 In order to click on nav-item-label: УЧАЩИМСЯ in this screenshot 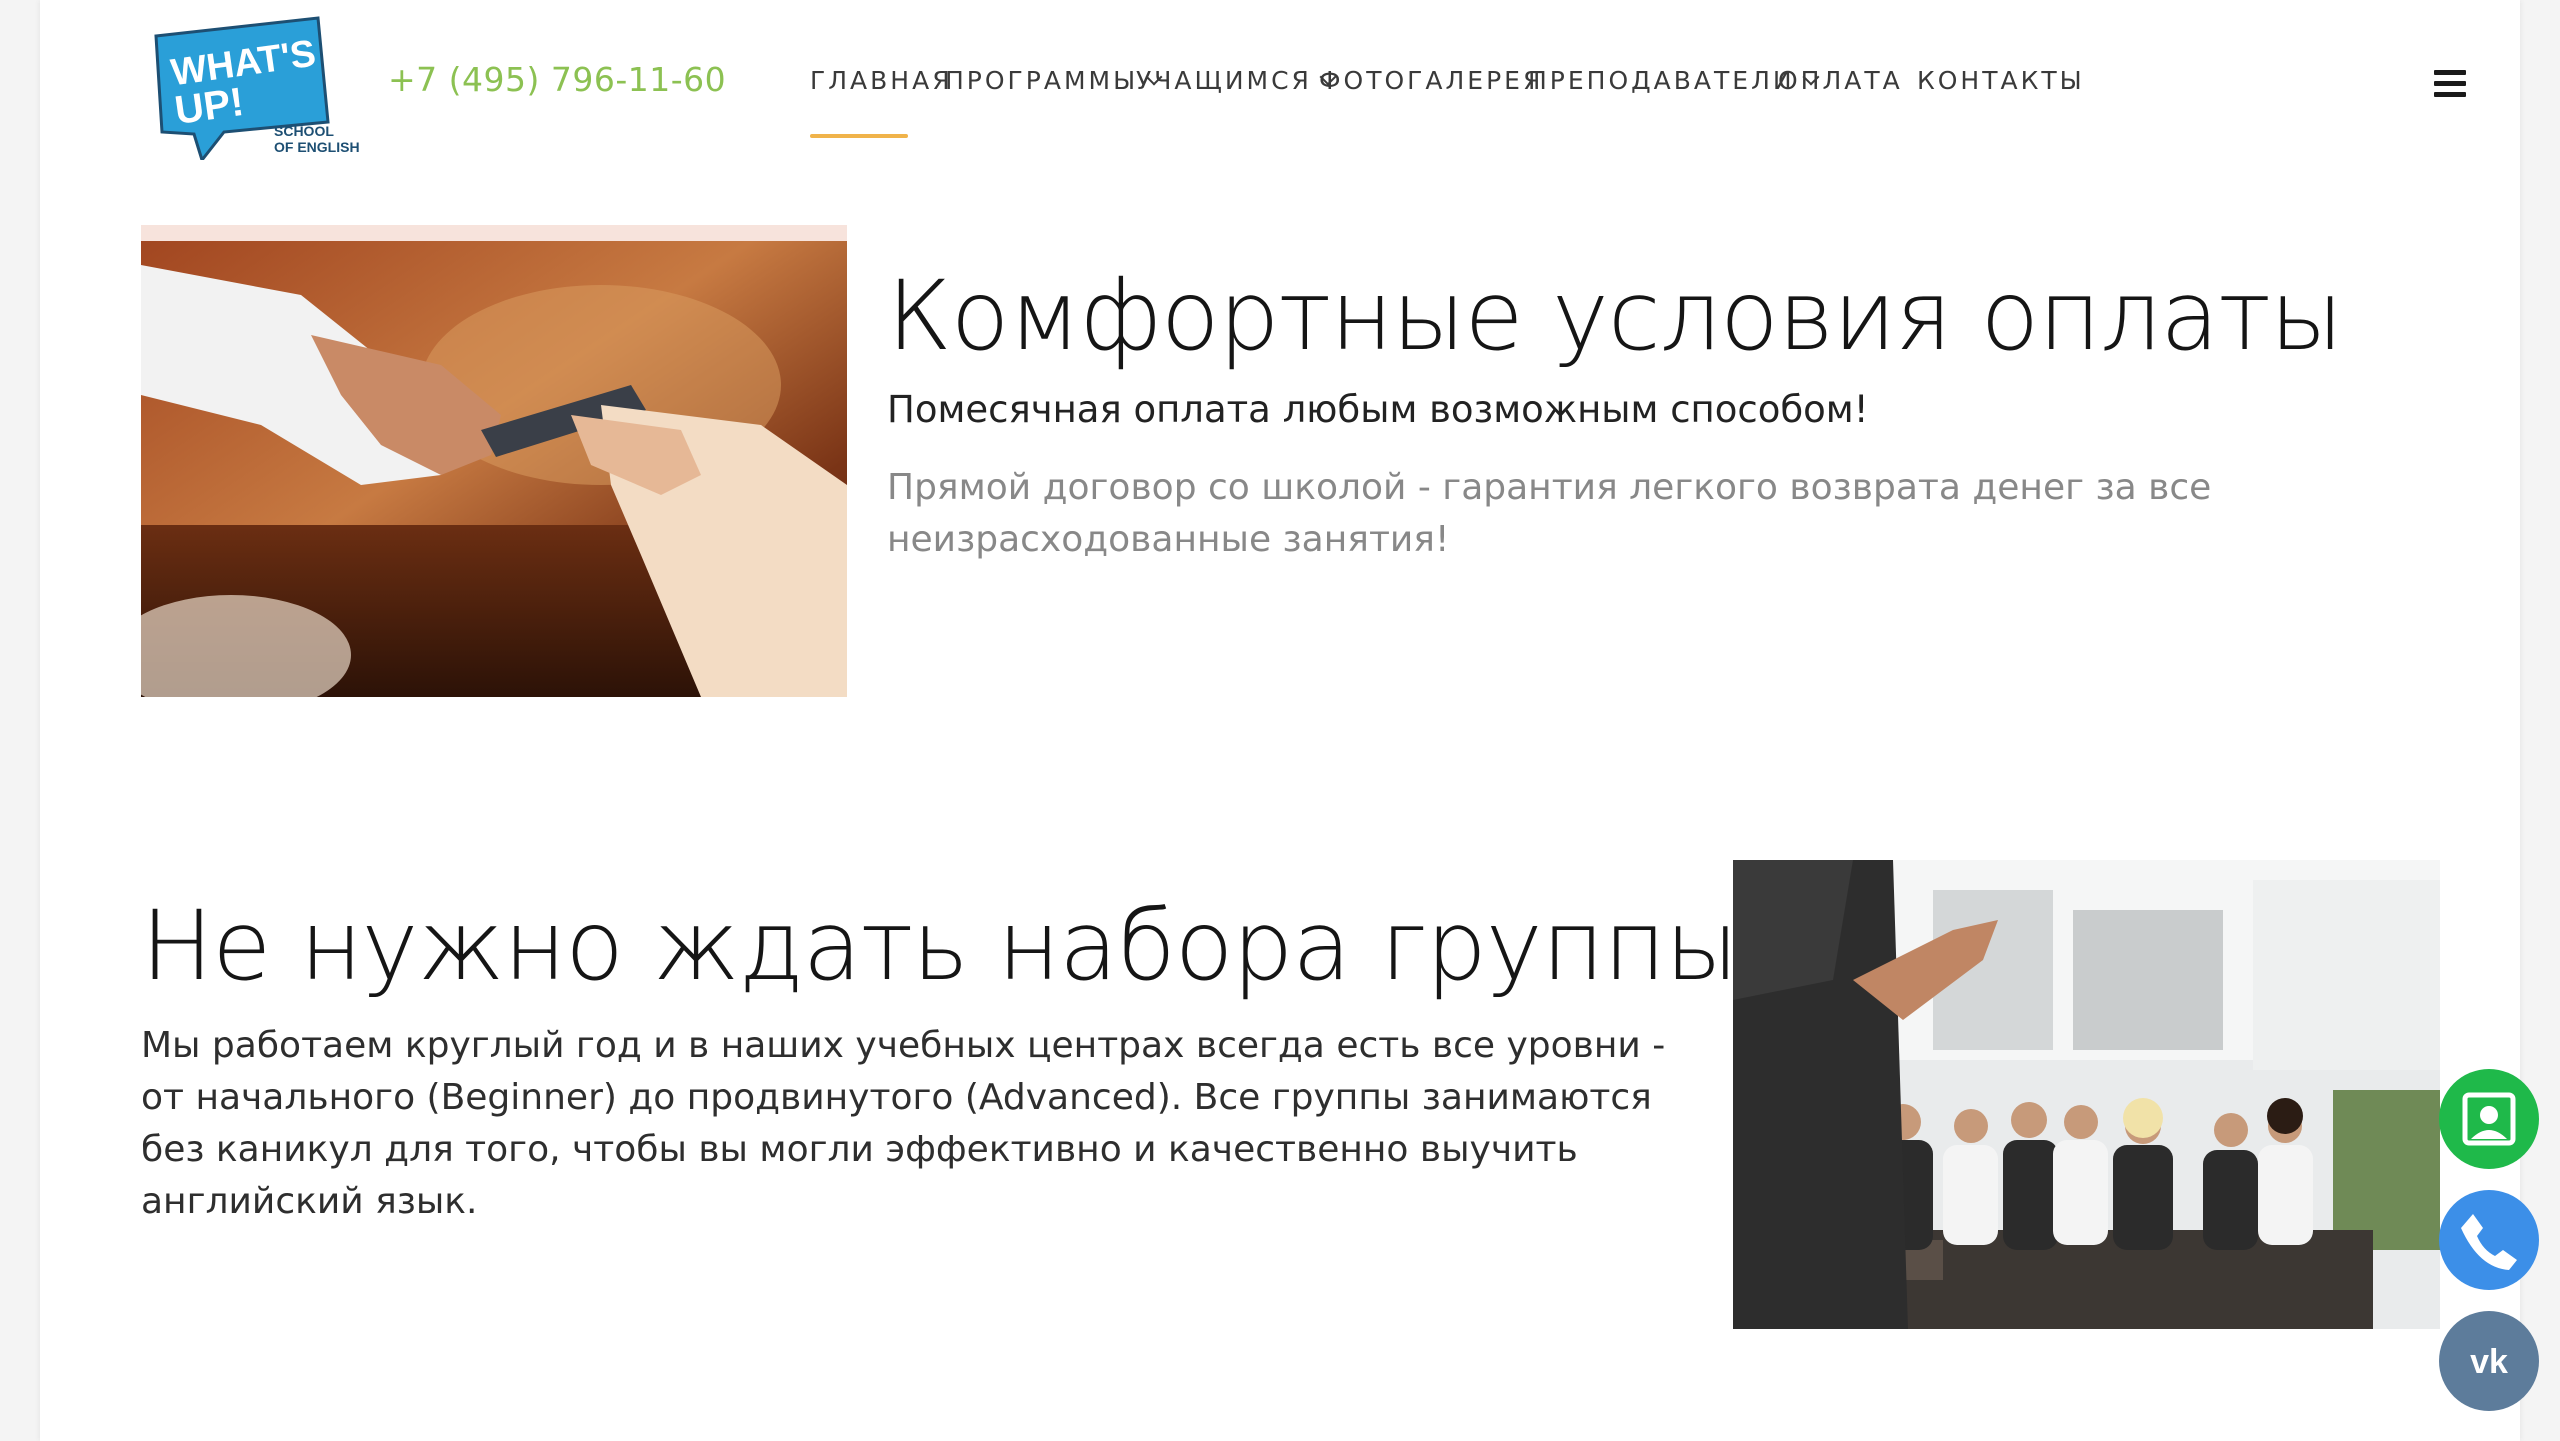, I will do `click(1224, 80)`.